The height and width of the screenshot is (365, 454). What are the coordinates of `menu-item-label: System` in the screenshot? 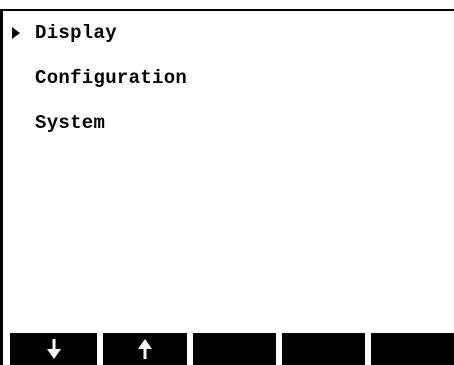 It's located at (70, 123).